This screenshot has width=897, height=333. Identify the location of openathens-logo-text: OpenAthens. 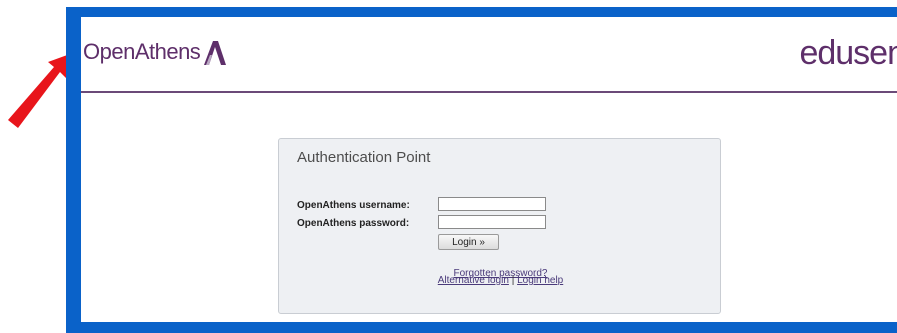
(142, 51).